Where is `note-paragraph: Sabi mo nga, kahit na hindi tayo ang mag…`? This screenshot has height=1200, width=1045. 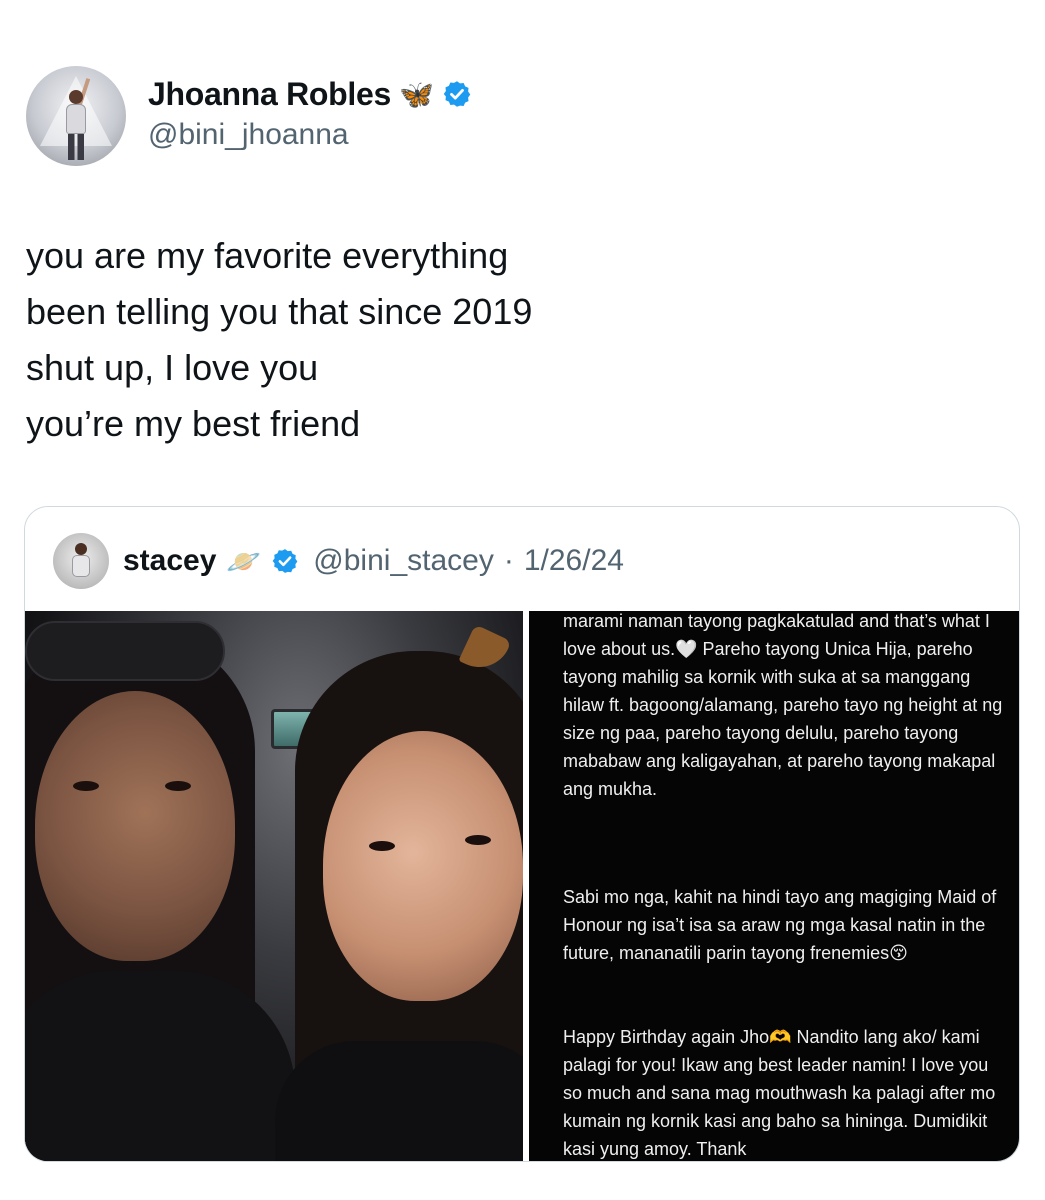 note-paragraph: Sabi mo nga, kahit na hindi tayo ang mag… is located at coordinates (783, 925).